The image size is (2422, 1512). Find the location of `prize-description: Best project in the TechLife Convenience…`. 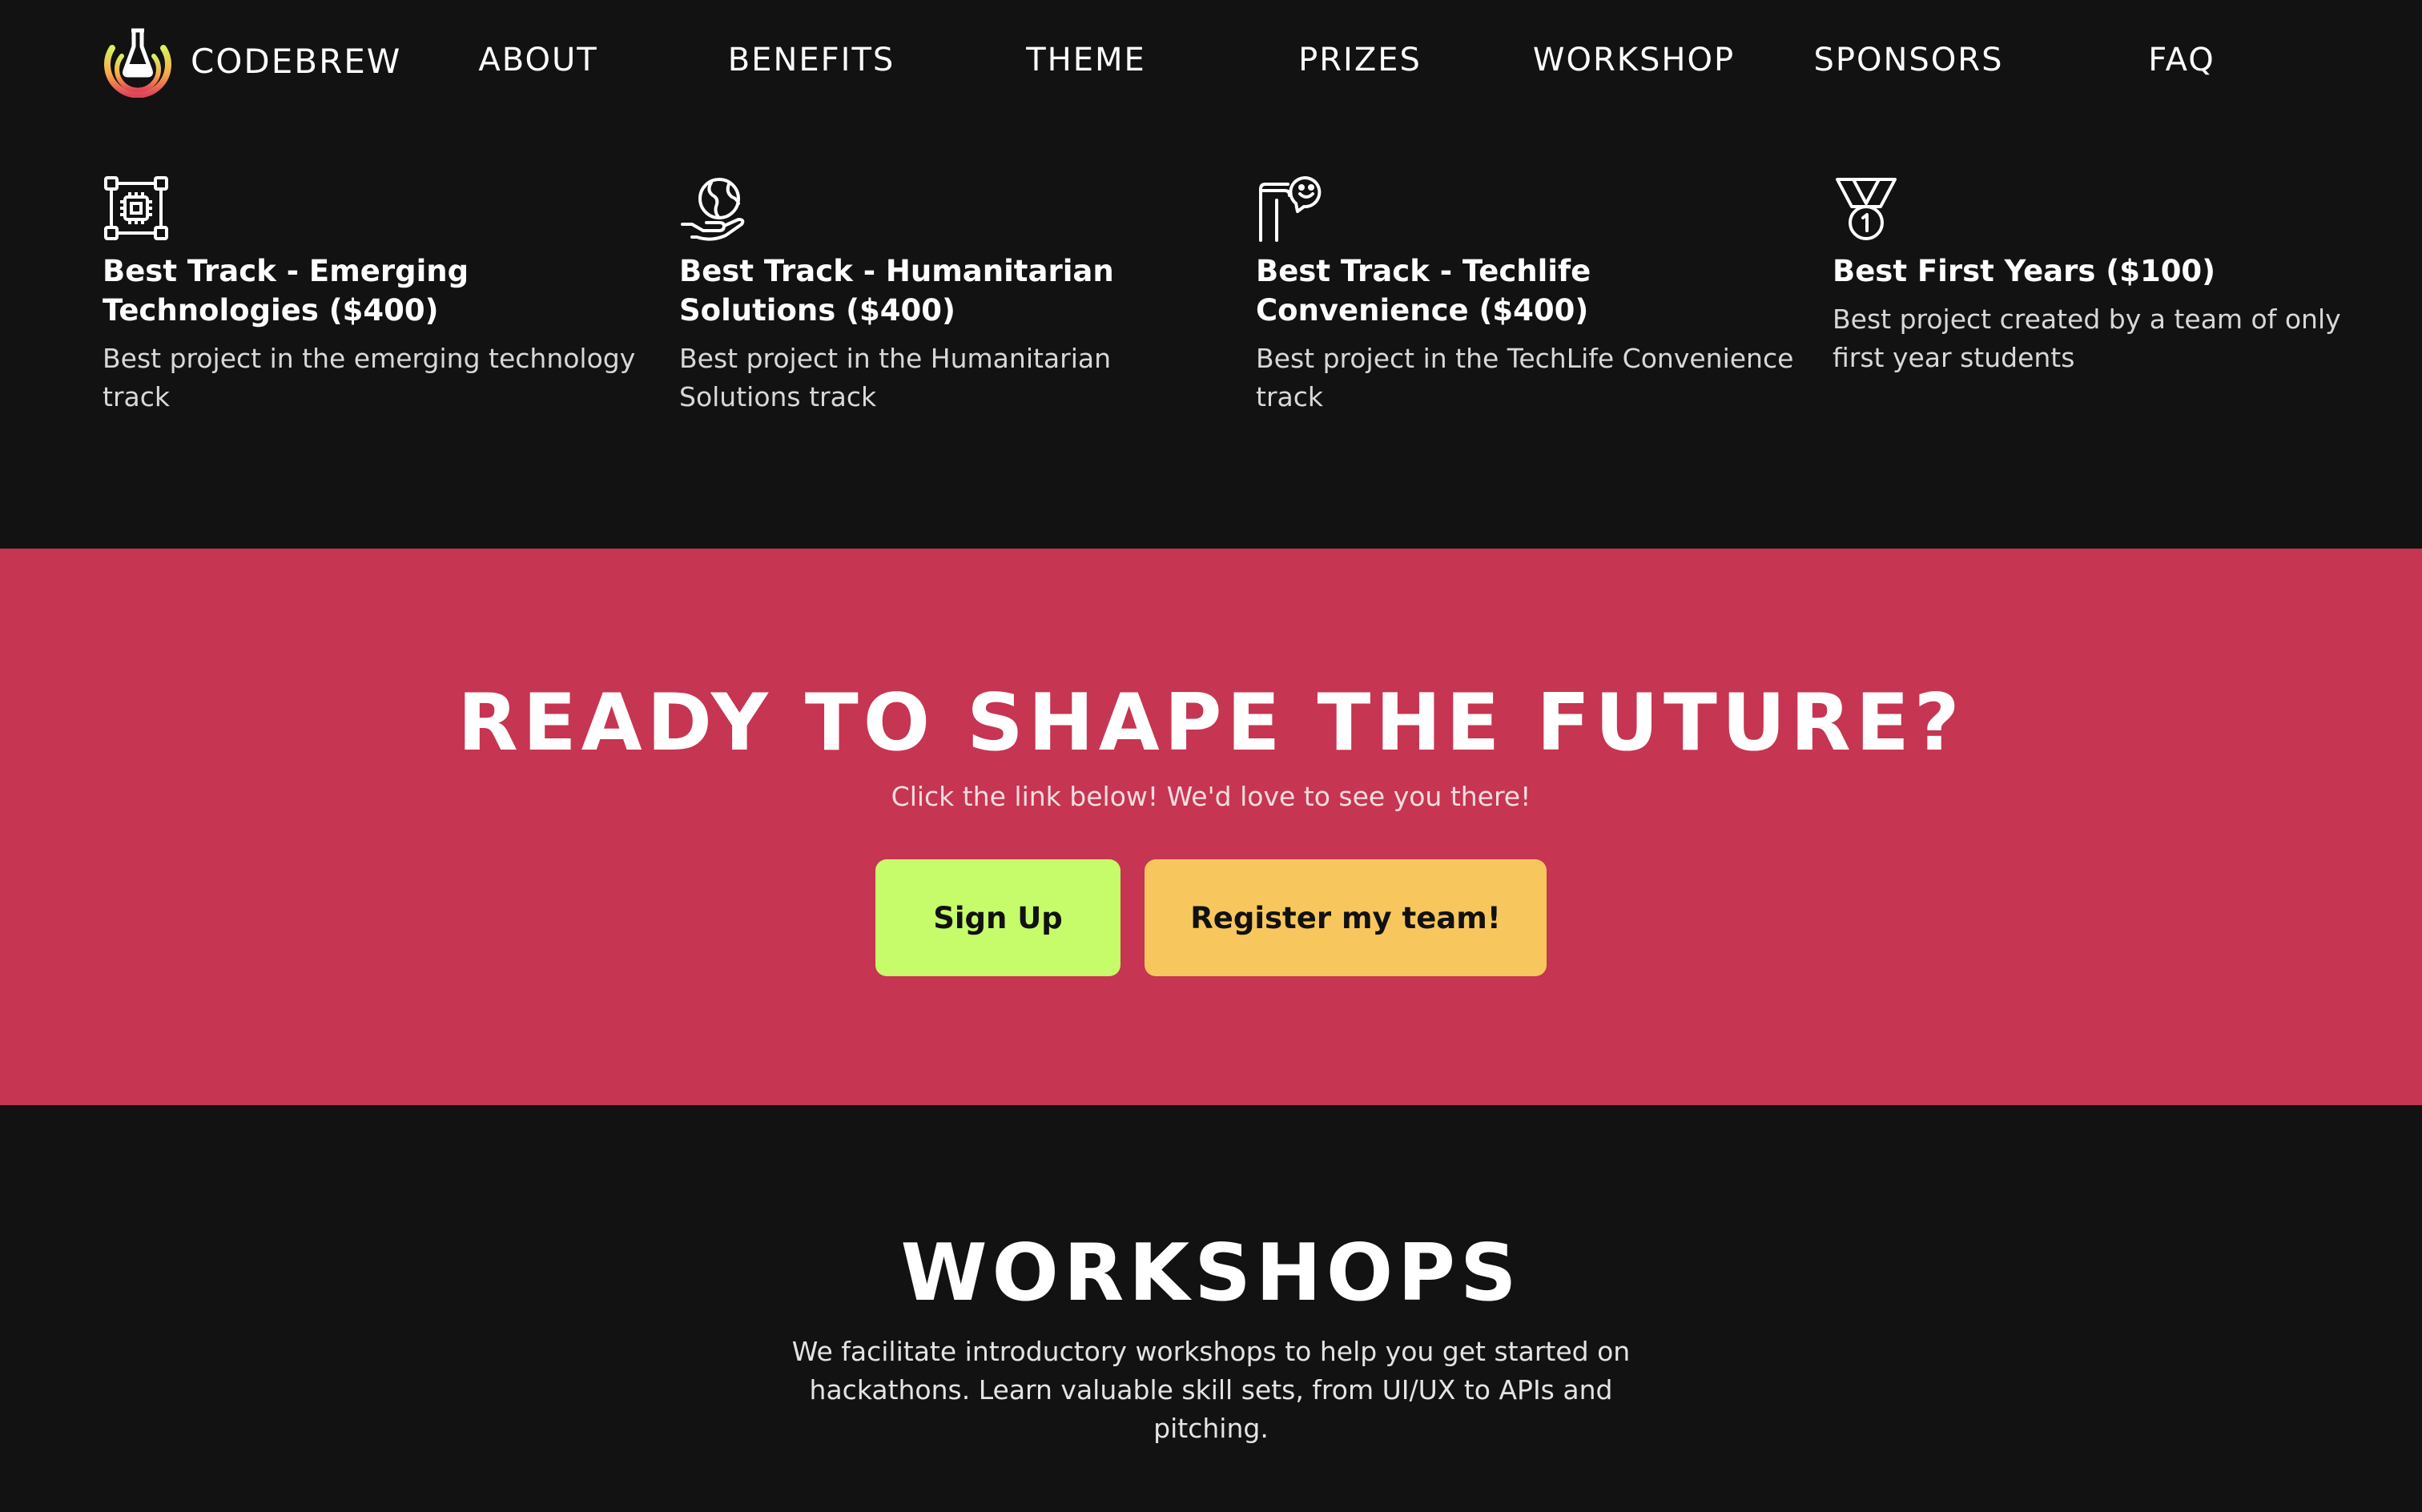

prize-description: Best project in the TechLife Convenience… is located at coordinates (1525, 377).